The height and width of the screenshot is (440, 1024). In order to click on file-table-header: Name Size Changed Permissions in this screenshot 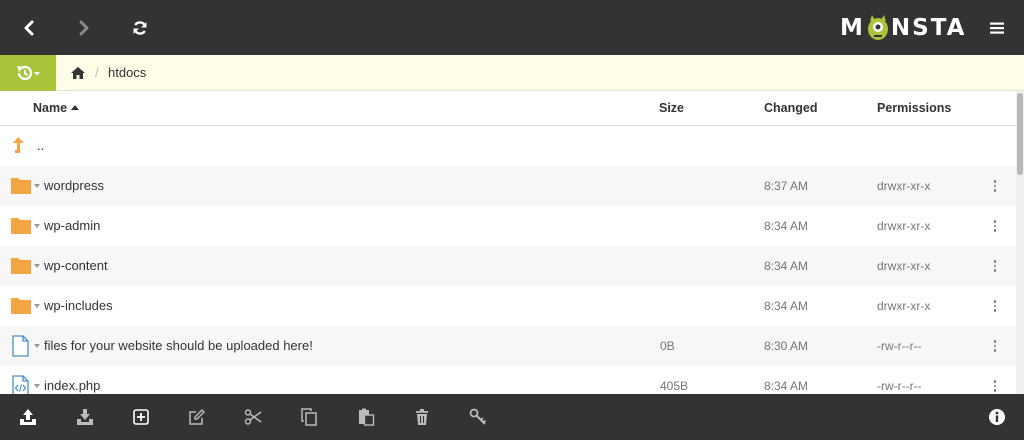, I will do `click(508, 108)`.